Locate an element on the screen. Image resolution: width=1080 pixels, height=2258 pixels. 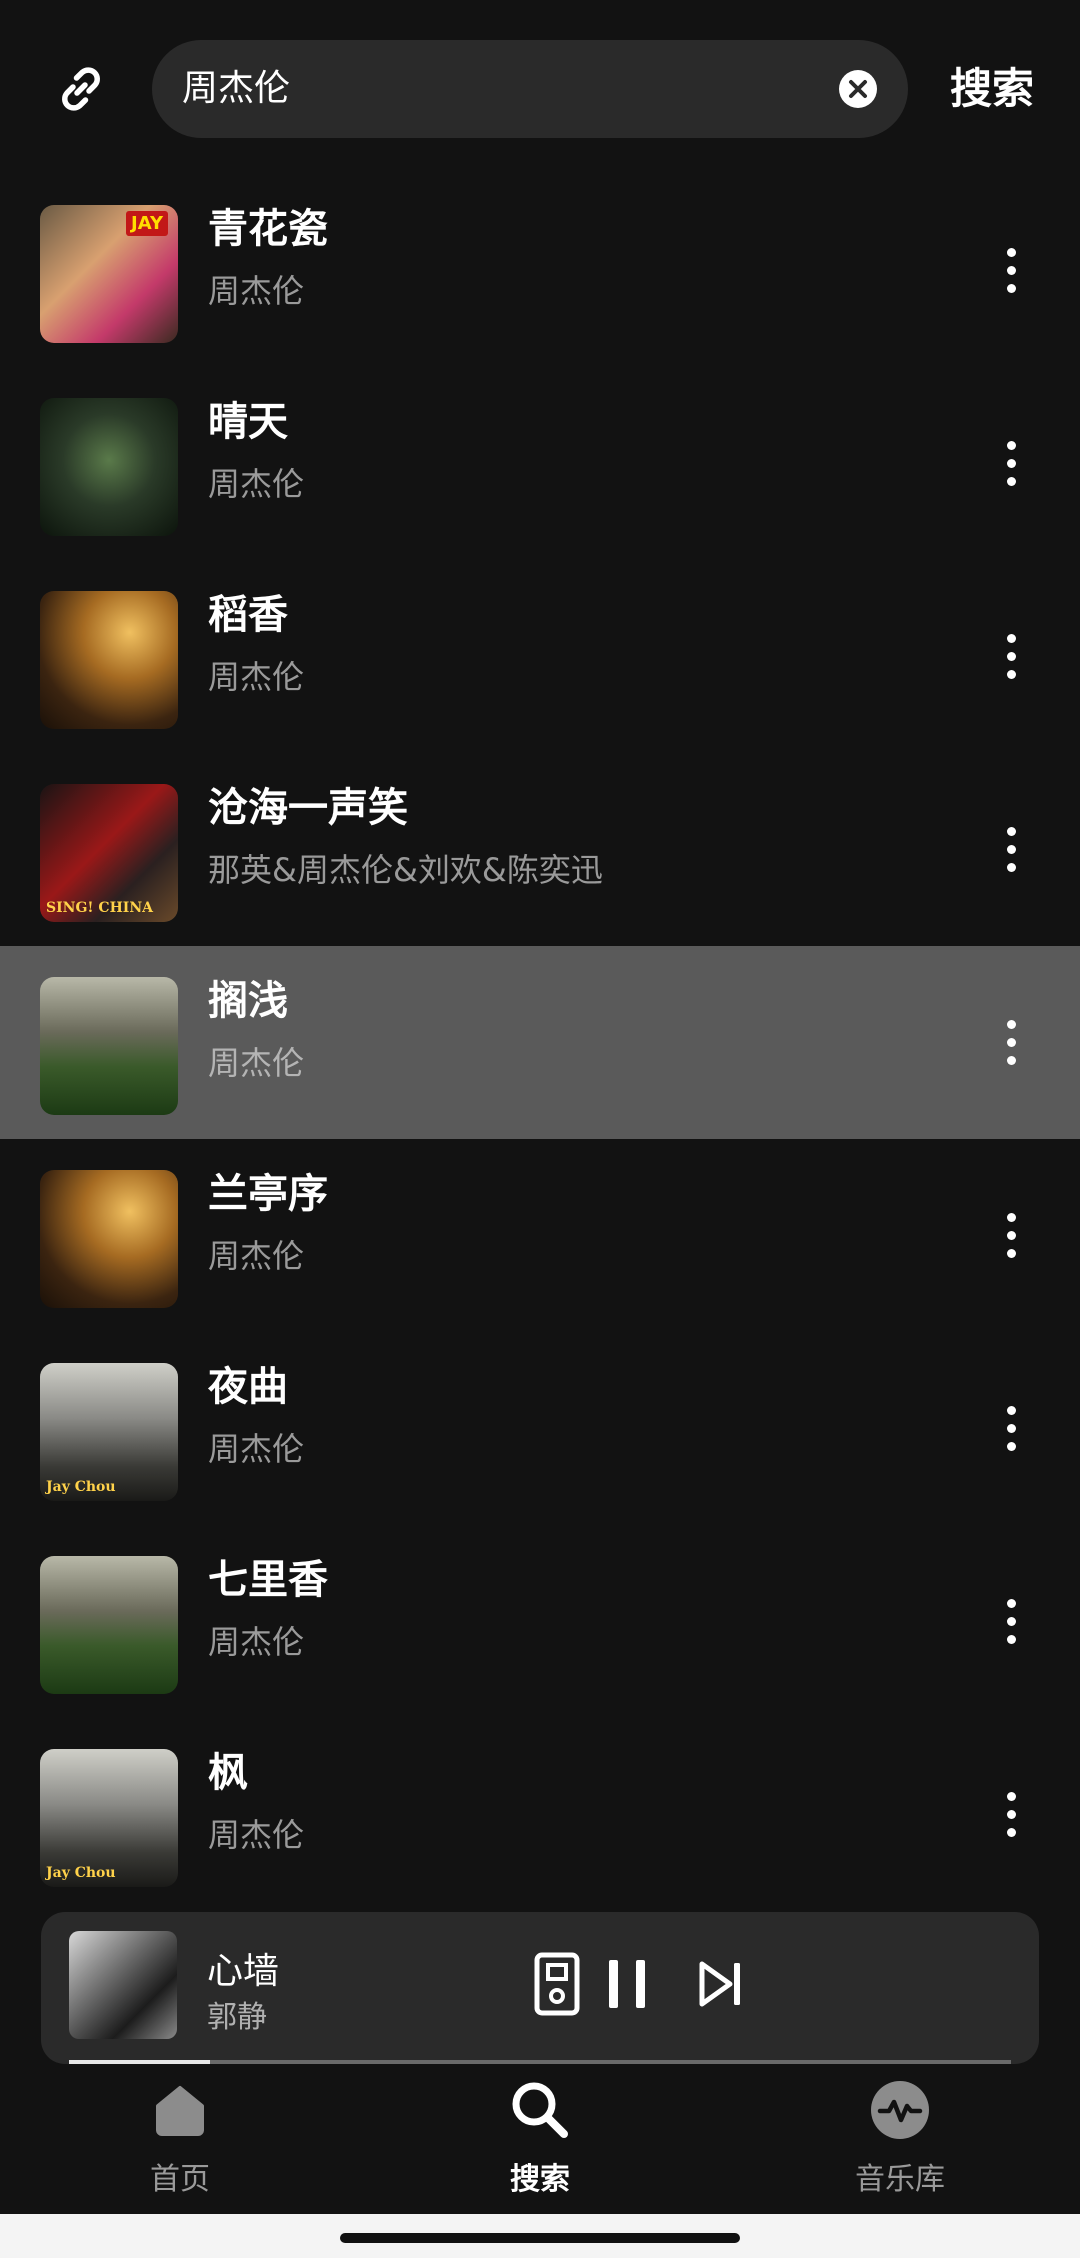
now-playing-title: 心墙 is located at coordinates (243, 1971).